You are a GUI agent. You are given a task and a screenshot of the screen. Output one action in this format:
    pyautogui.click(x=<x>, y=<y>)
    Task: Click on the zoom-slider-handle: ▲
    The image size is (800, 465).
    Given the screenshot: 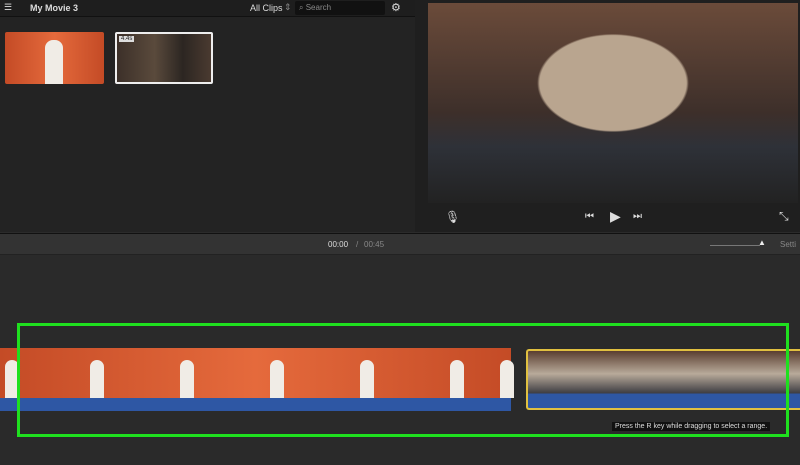 What is the action you would take?
    pyautogui.click(x=762, y=242)
    